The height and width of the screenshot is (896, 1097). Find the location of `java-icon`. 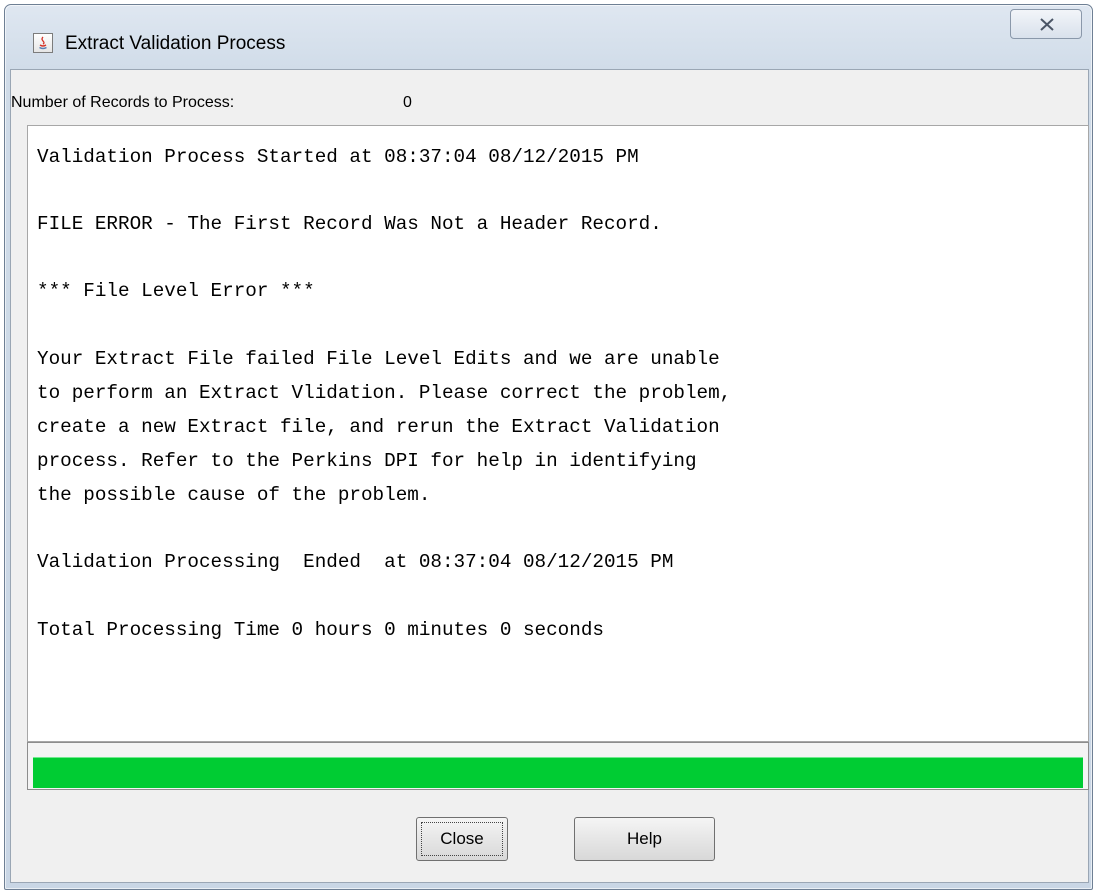

java-icon is located at coordinates (43, 43).